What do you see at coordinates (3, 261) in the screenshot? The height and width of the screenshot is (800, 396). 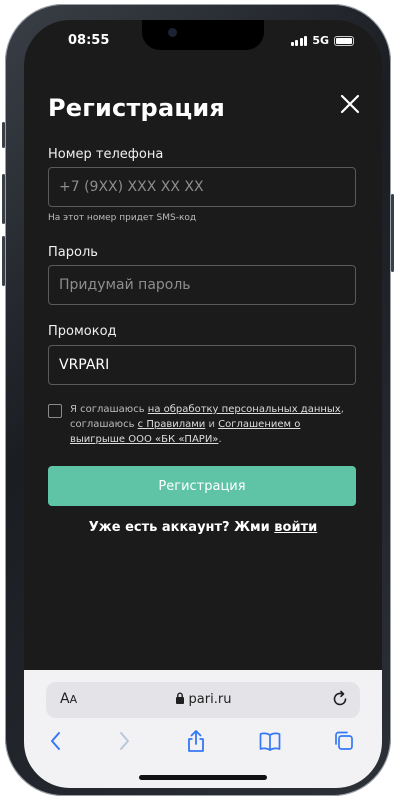 I see `volume-down-button` at bounding box center [3, 261].